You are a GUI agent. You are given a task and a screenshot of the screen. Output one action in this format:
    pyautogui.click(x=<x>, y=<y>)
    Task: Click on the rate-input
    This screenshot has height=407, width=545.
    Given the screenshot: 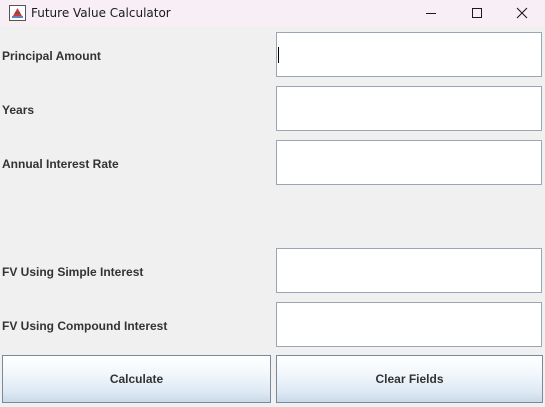 What is the action you would take?
    pyautogui.click(x=409, y=162)
    